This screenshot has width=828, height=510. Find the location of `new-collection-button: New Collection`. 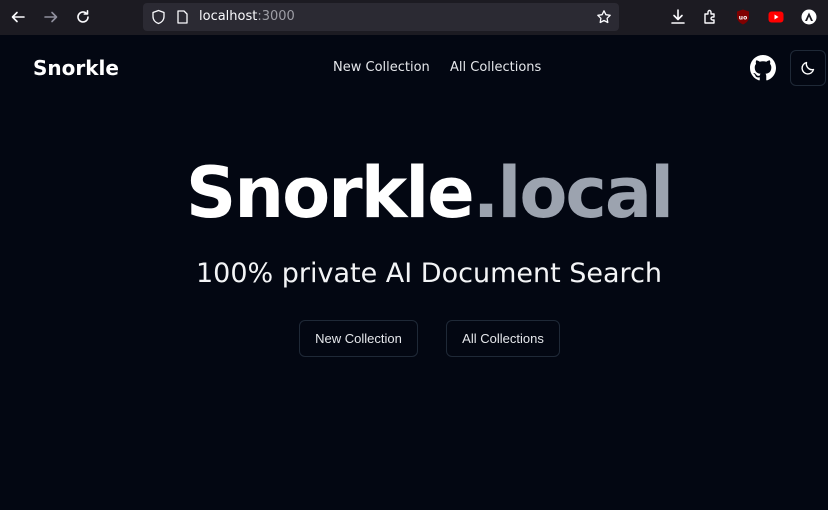

new-collection-button: New Collection is located at coordinates (358, 338).